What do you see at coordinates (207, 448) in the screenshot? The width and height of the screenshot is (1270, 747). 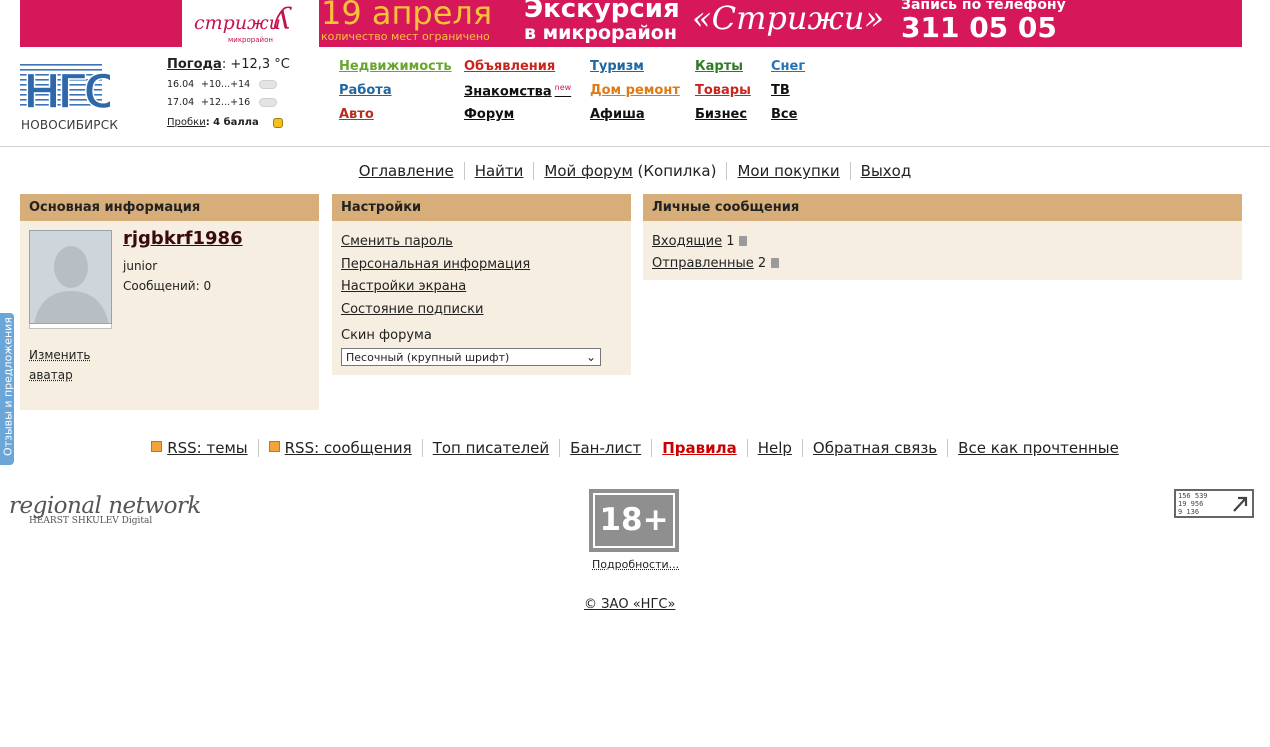 I see `rss-topics-link: RSS: темы` at bounding box center [207, 448].